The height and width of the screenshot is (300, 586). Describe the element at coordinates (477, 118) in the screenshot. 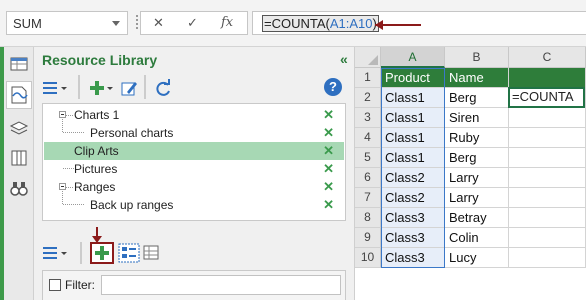

I see `cell-b3: Siren` at that location.